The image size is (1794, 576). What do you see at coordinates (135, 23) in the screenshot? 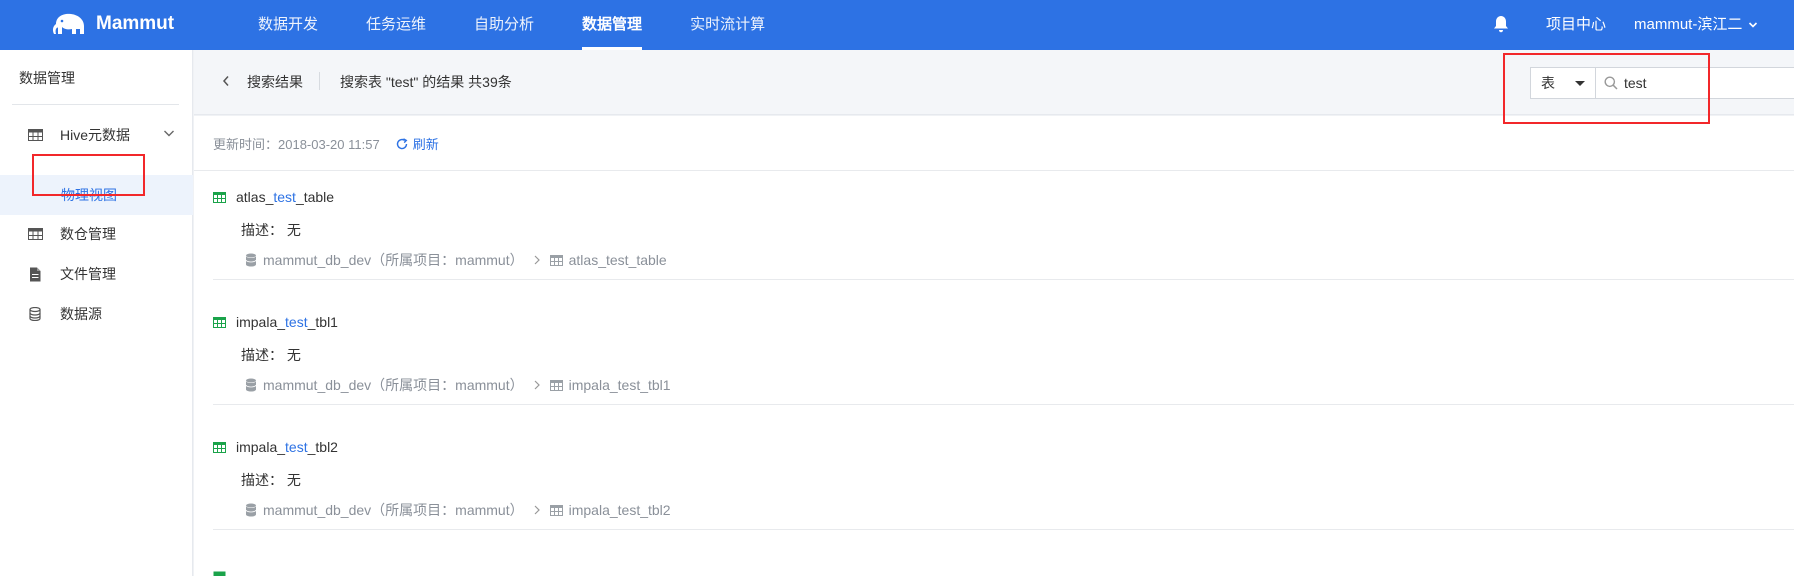
I see `logo-text: Mammut` at bounding box center [135, 23].